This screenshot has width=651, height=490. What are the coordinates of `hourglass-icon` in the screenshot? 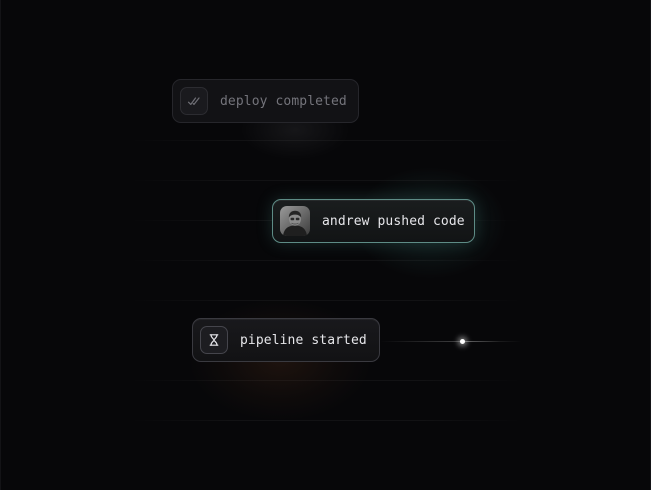 It's located at (214, 340).